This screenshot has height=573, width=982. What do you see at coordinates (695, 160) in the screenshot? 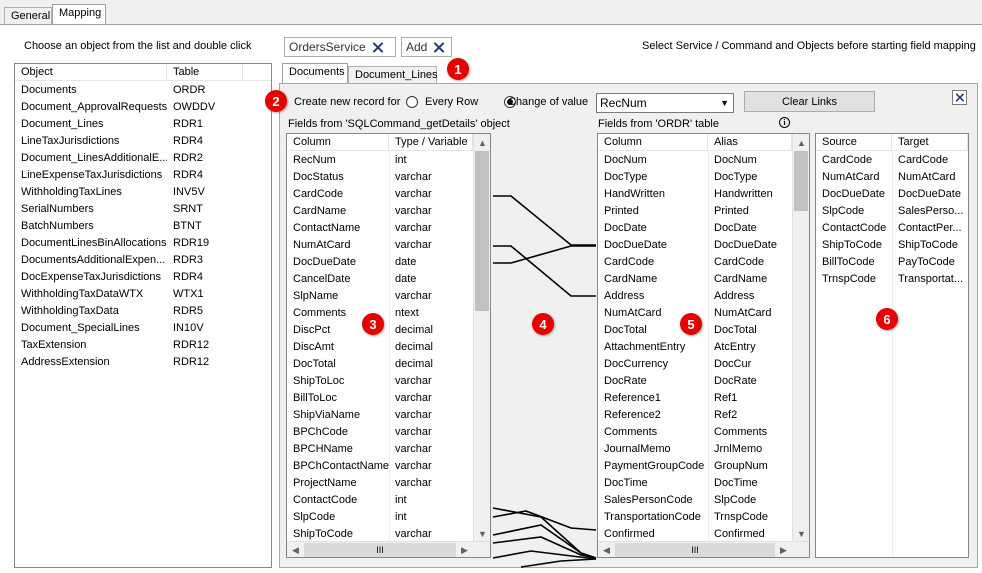
I see `table-row: DocNum DocNum` at bounding box center [695, 160].